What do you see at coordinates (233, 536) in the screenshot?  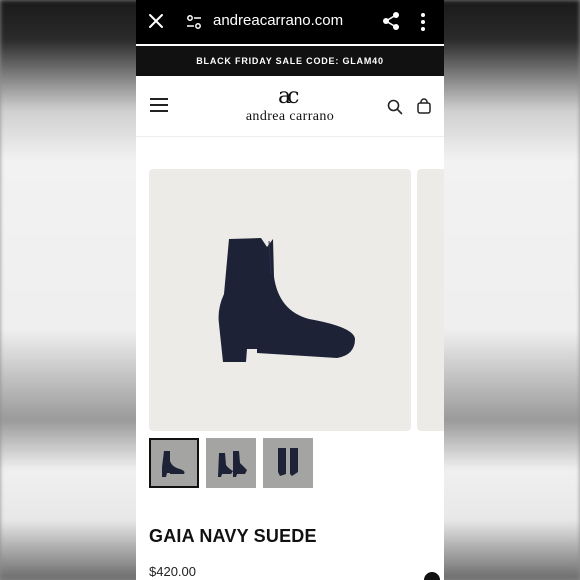 I see `product-title: GAIA NAVY SUEDE` at bounding box center [233, 536].